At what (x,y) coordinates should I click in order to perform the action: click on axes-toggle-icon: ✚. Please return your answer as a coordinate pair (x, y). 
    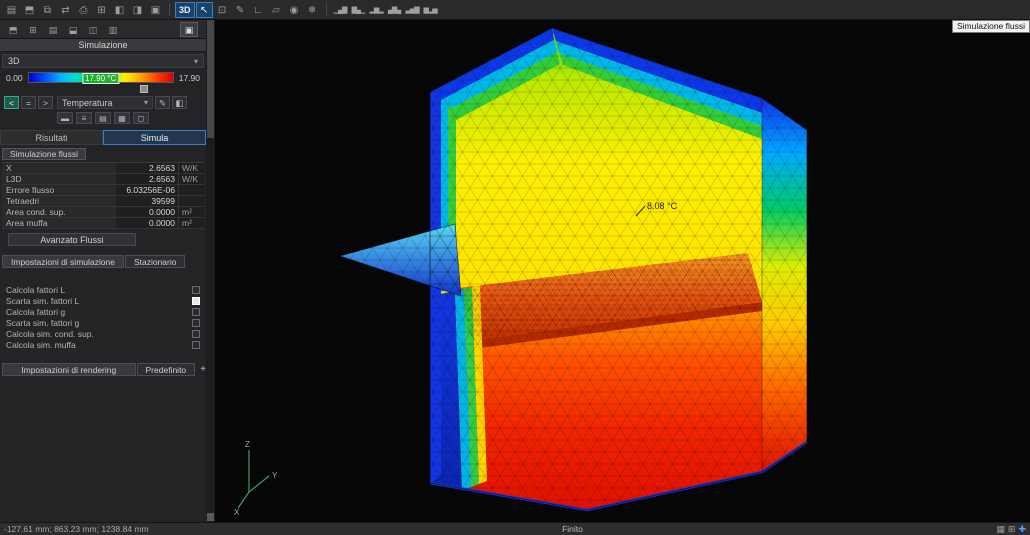
    Looking at the image, I should click on (1022, 529).